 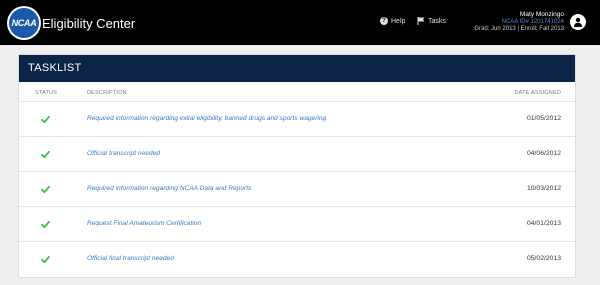 I want to click on table-row: Official transcript needed 04/06/2012, so click(x=297, y=154).